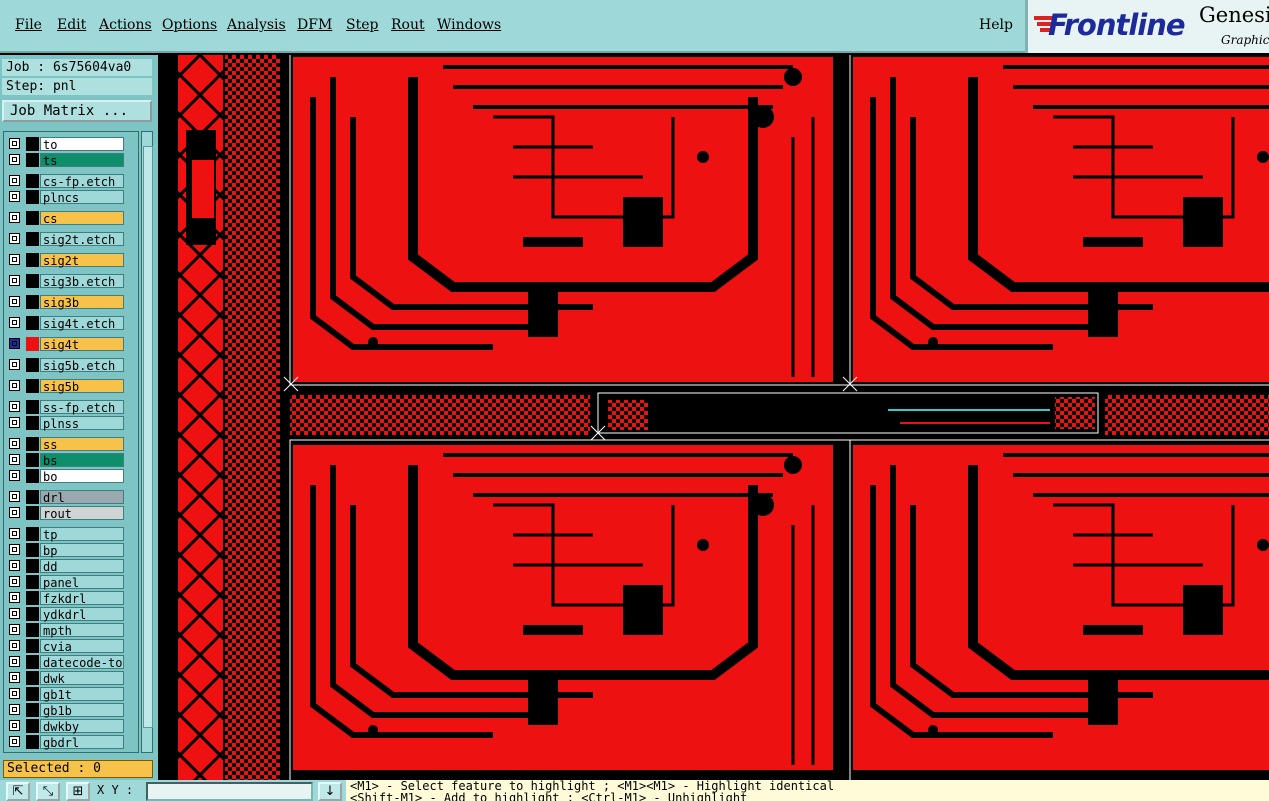  I want to click on layer-row: datecode-to, so click(71, 662).